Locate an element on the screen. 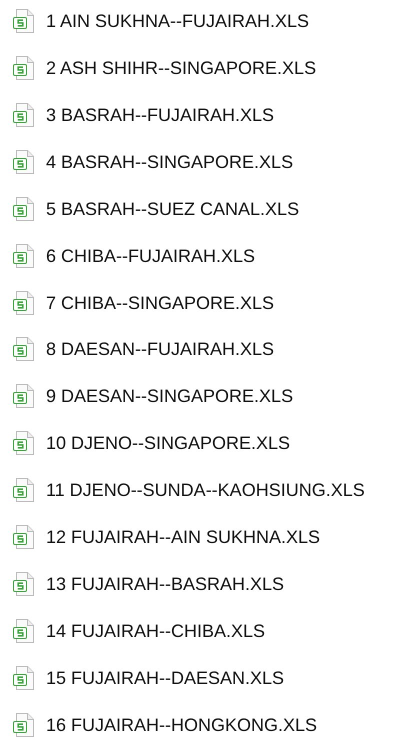  file-name: 16 FUJAIRAH--HONGKONG.XLS is located at coordinates (182, 725).